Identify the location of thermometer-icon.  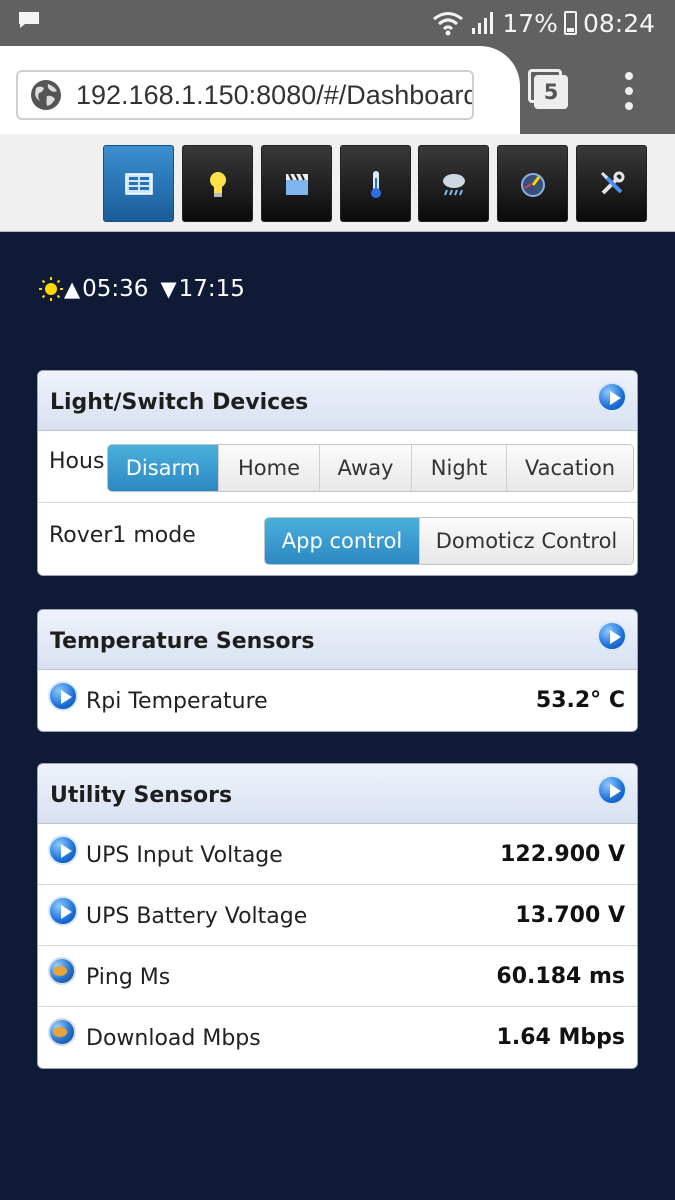
(375, 184).